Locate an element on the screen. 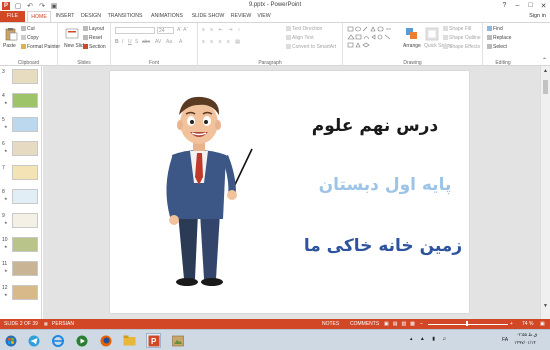 The image size is (550, 350). comments-button: COMMENTS is located at coordinates (364, 324).